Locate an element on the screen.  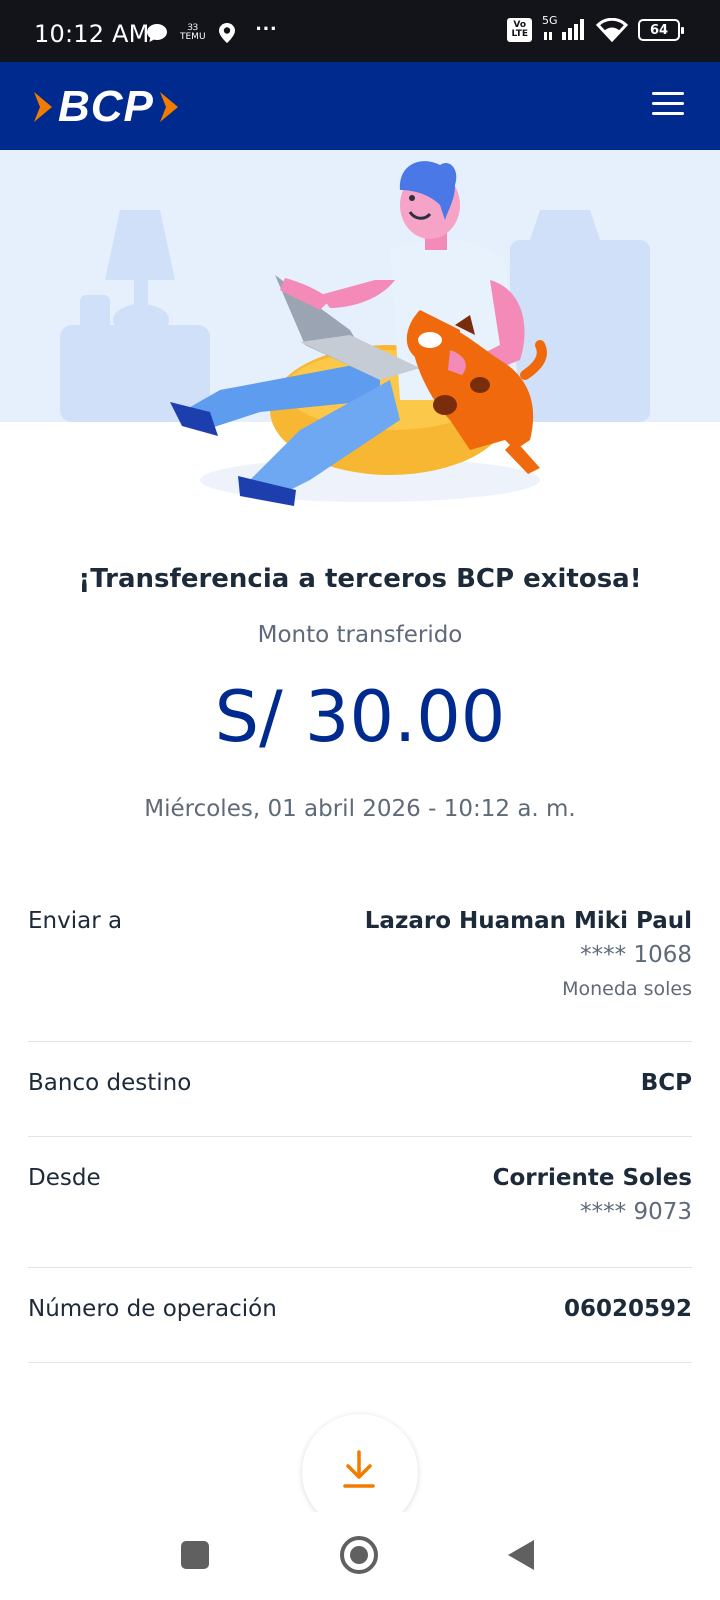
bank-value: BCP is located at coordinates (666, 1083).